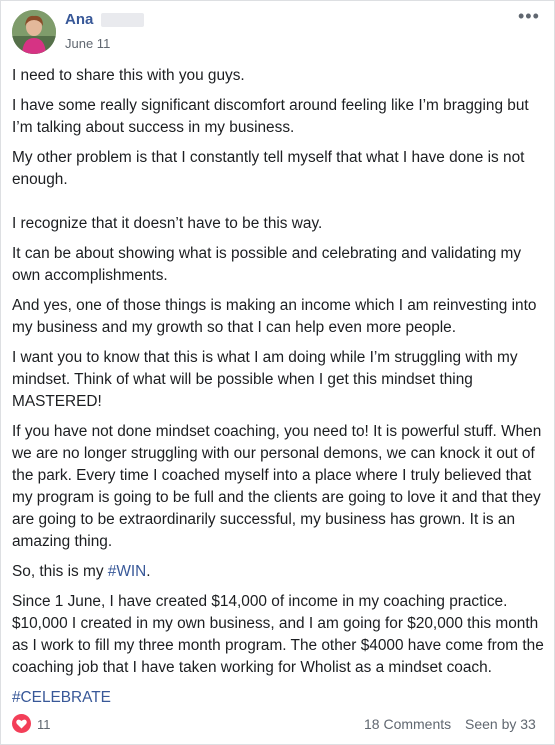 The width and height of the screenshot is (555, 745). Describe the element at coordinates (530, 16) in the screenshot. I see `more-options-icon: •••` at that location.